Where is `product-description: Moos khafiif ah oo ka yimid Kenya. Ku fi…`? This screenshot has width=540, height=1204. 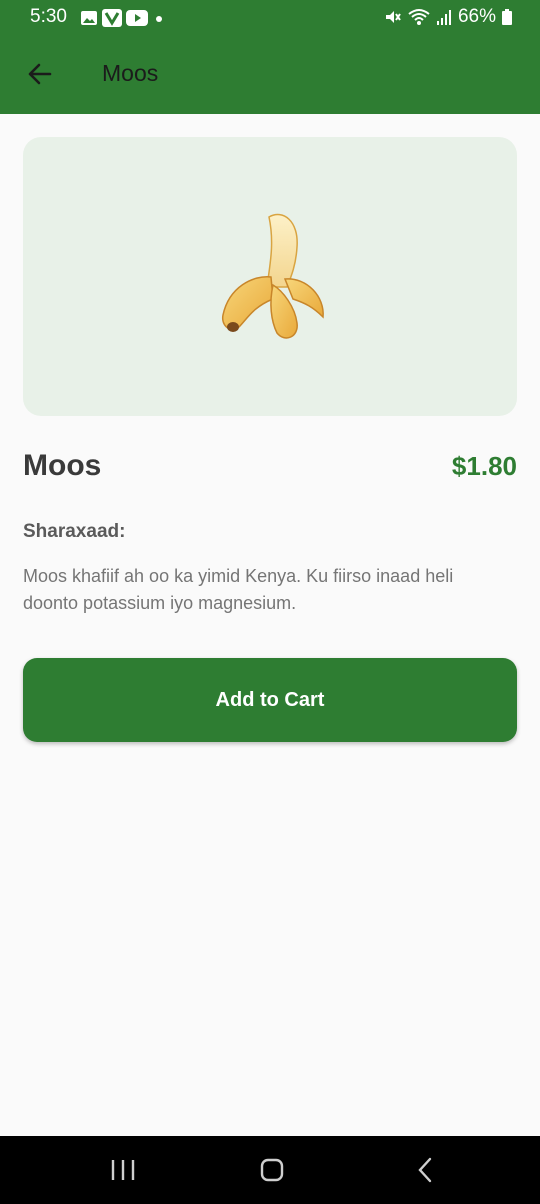
product-description: Moos khafiif ah oo ka yimid Kenya. Ku fi… is located at coordinates (238, 589).